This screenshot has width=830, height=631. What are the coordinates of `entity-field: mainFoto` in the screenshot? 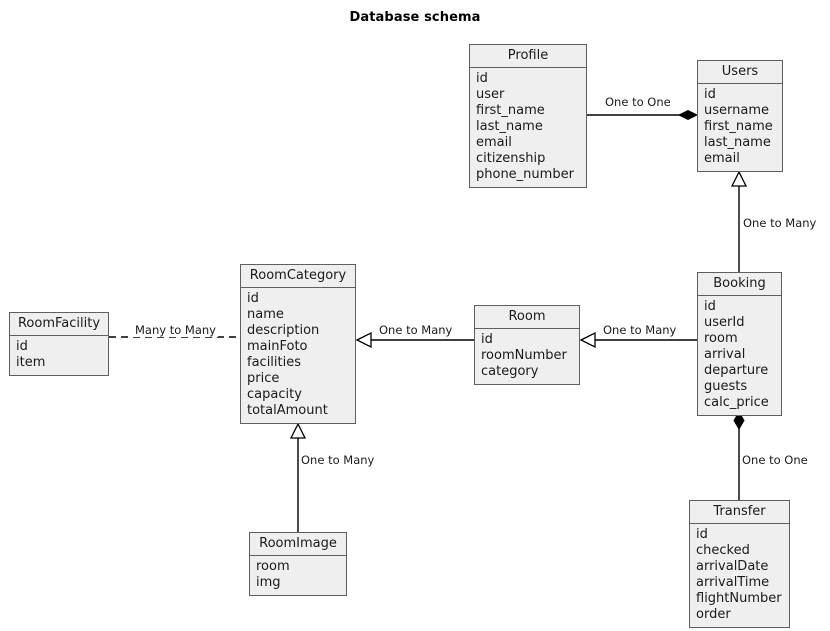 It's located at (277, 346).